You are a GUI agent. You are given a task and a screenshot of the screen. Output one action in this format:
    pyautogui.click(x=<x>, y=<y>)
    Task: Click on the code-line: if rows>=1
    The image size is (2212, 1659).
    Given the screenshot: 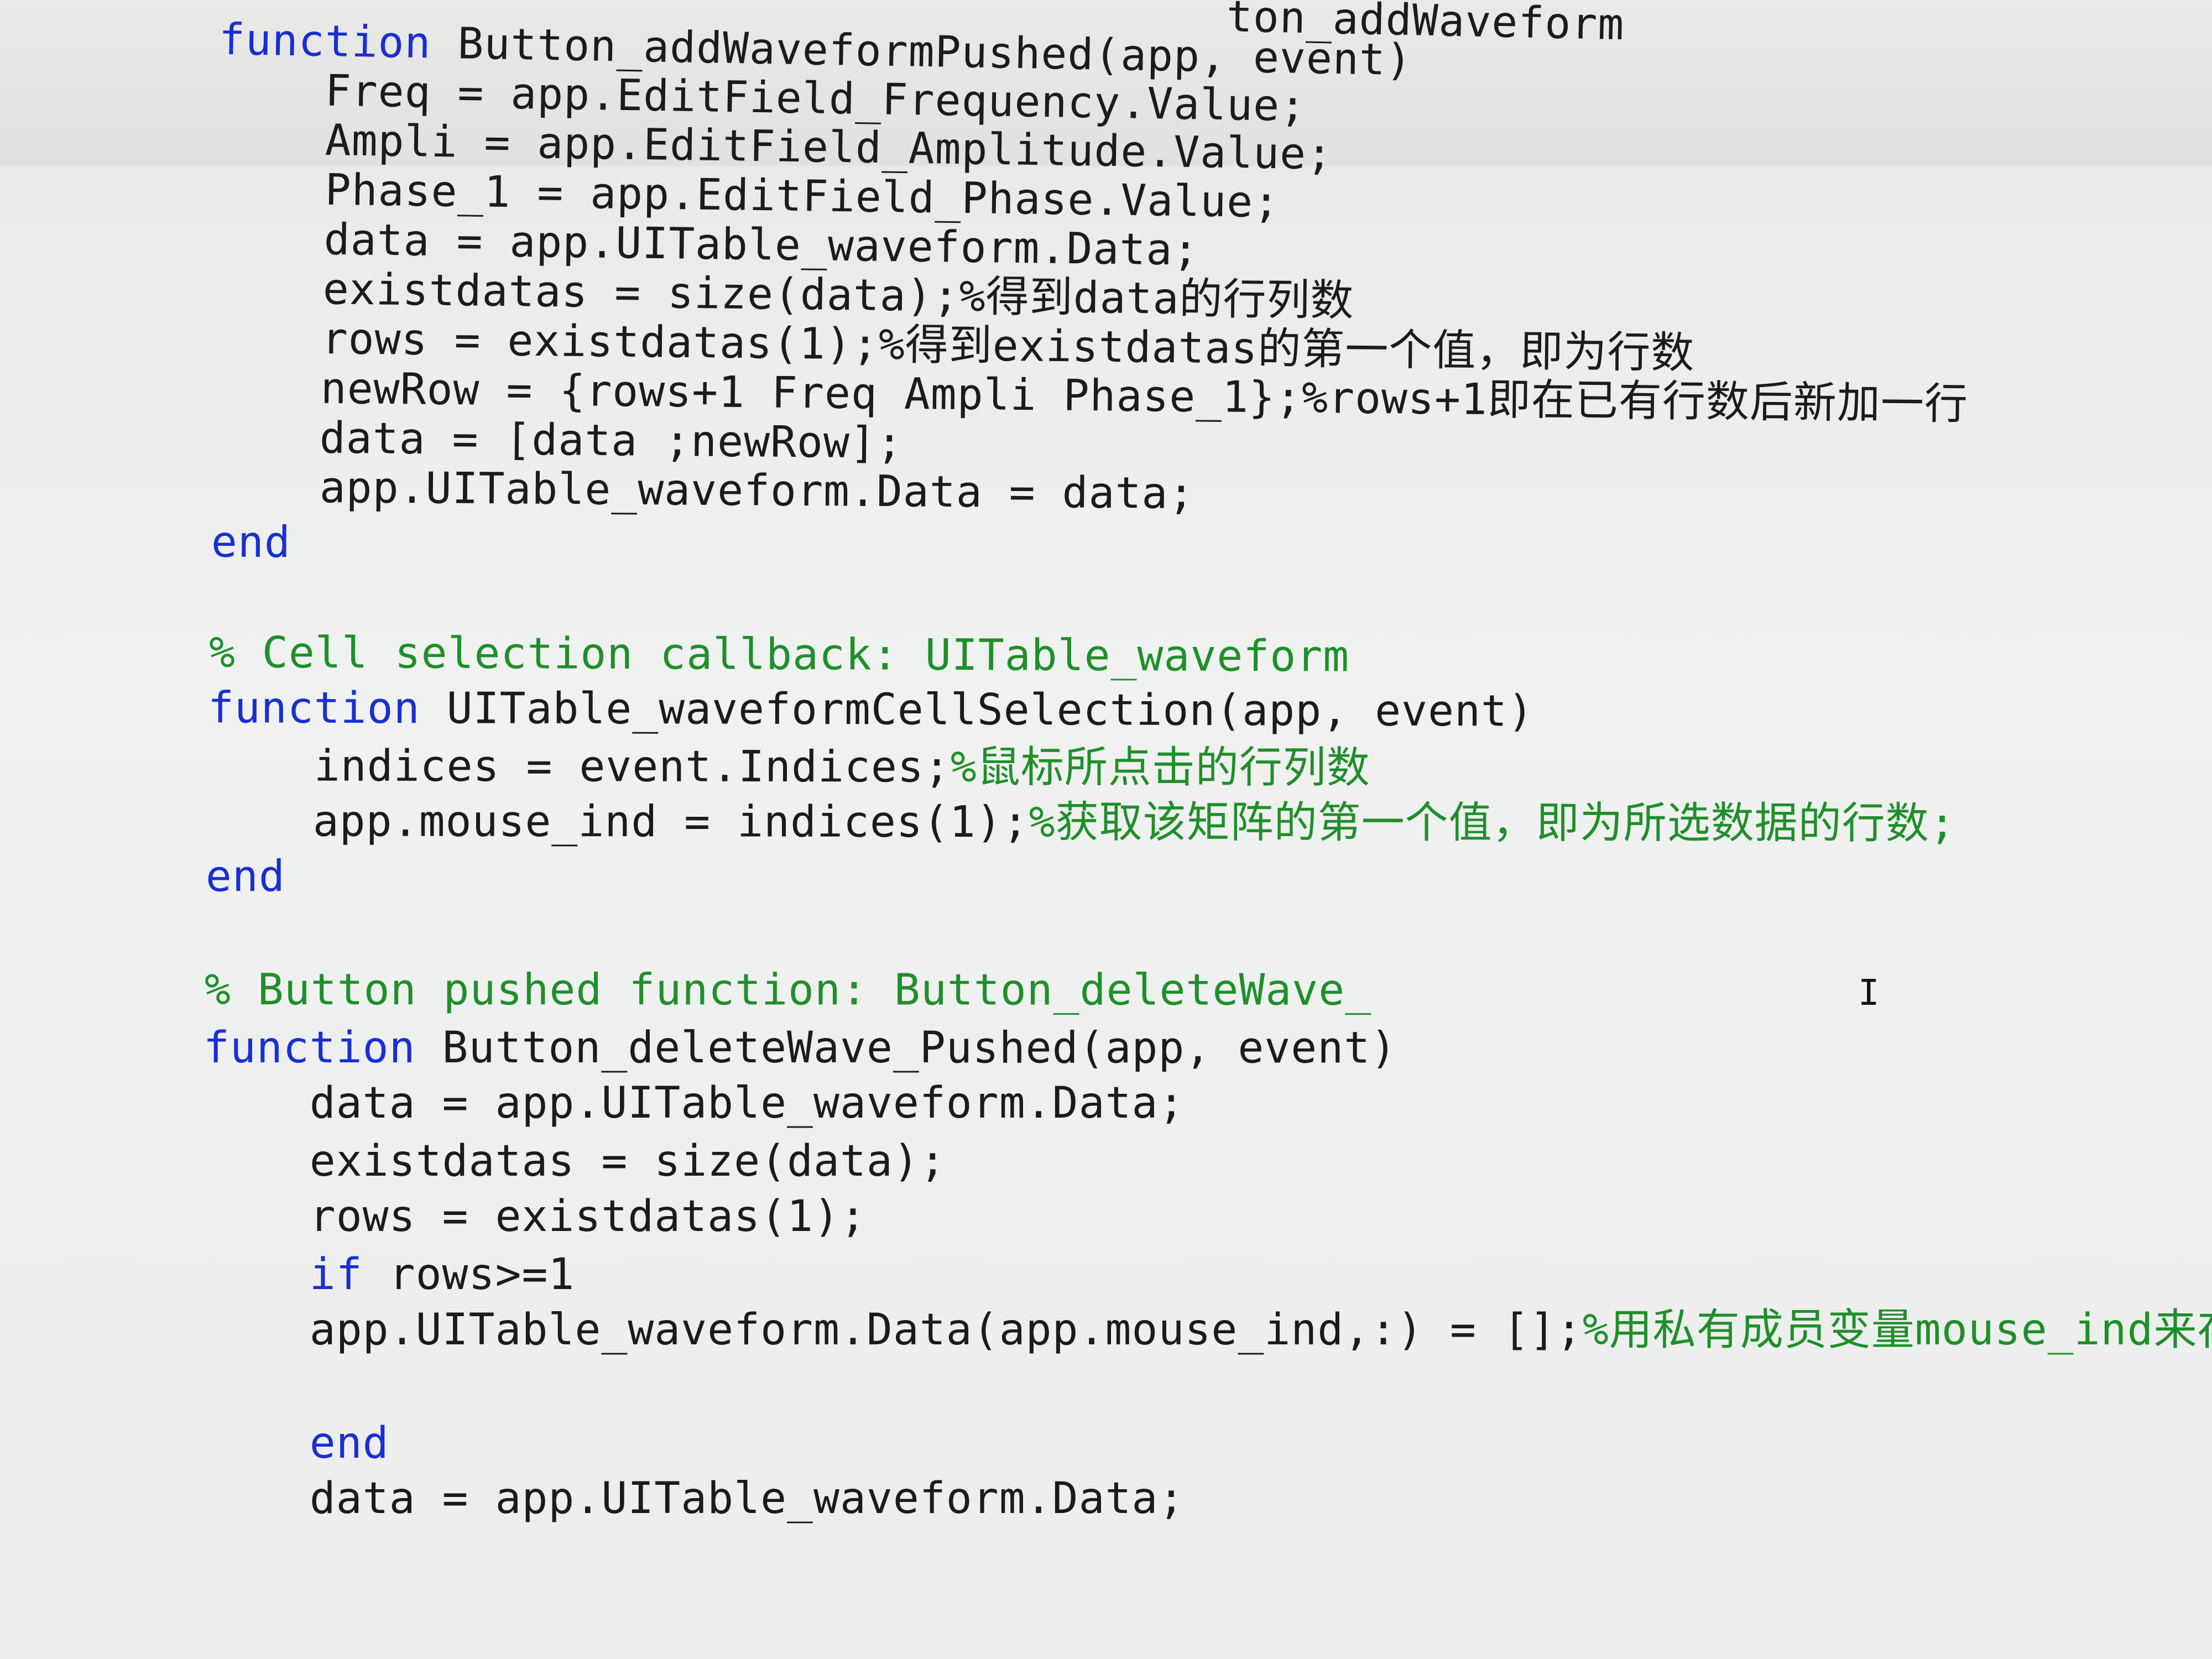 What is the action you would take?
    pyautogui.click(x=362, y=1275)
    